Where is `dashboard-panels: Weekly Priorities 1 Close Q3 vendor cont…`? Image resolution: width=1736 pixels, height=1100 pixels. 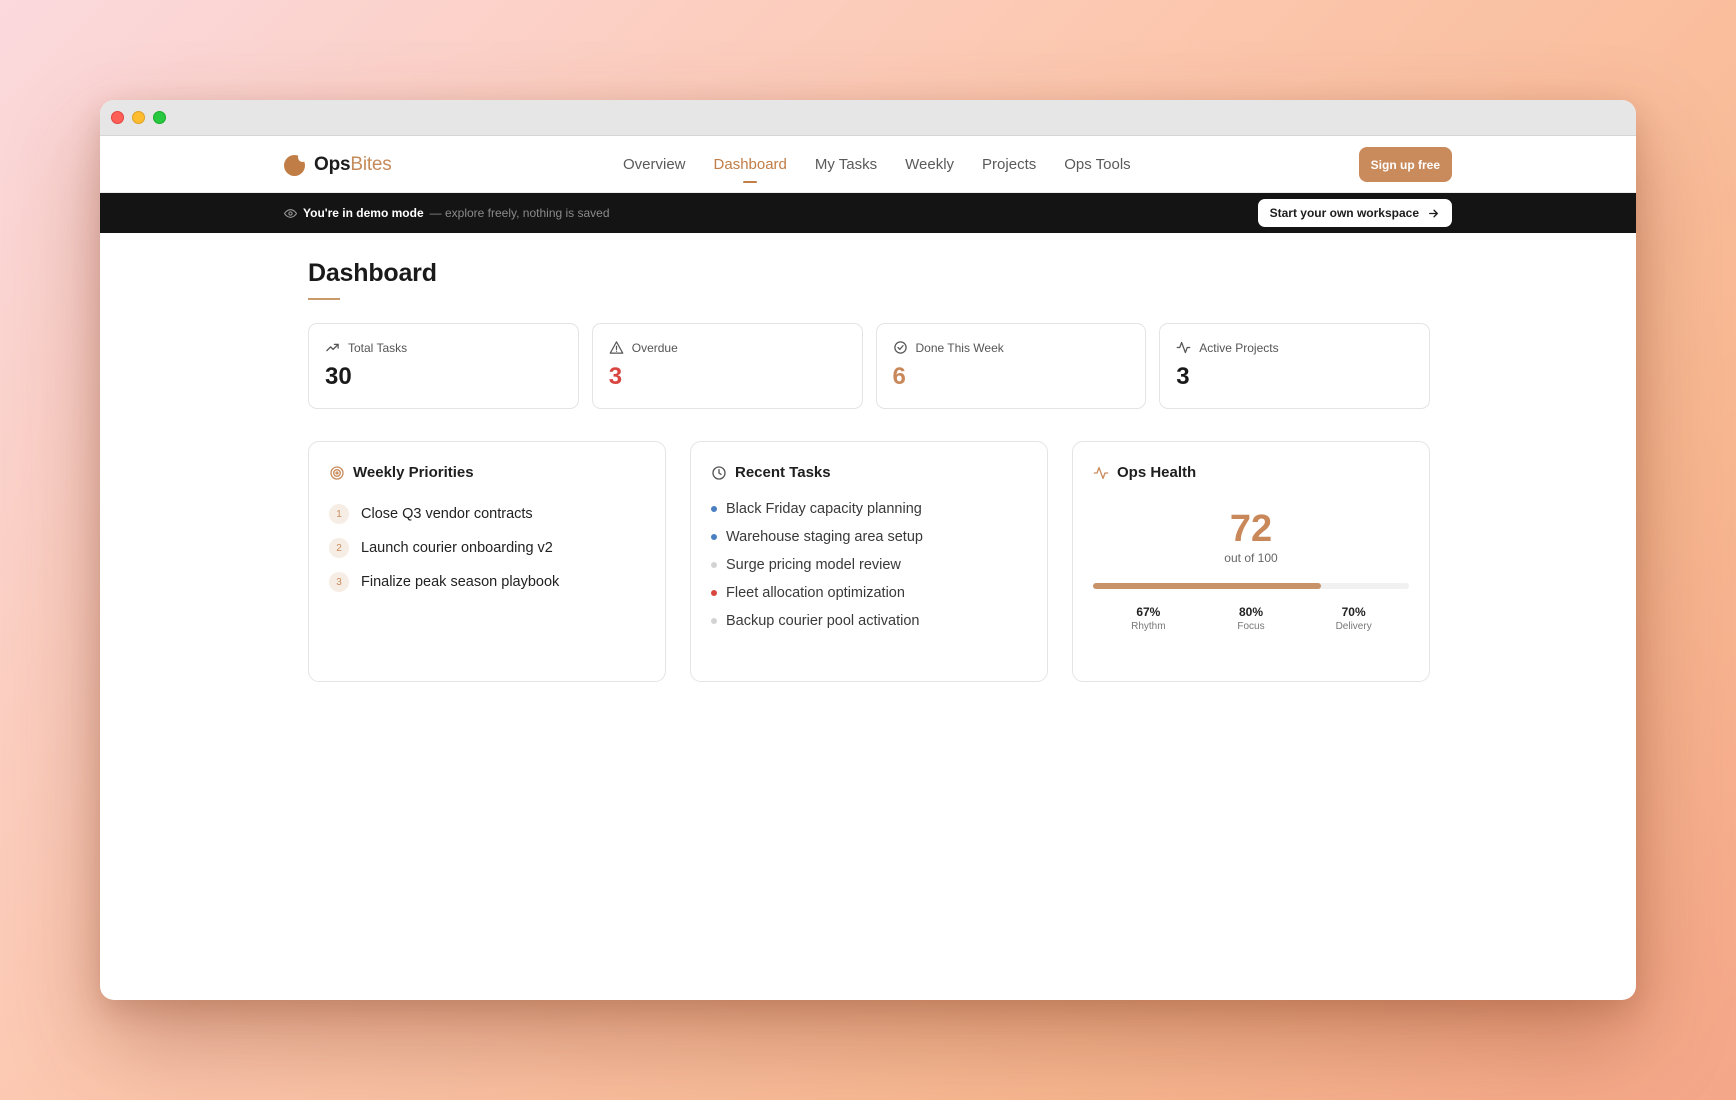 dashboard-panels: Weekly Priorities 1 Close Q3 vendor cont… is located at coordinates (869, 561).